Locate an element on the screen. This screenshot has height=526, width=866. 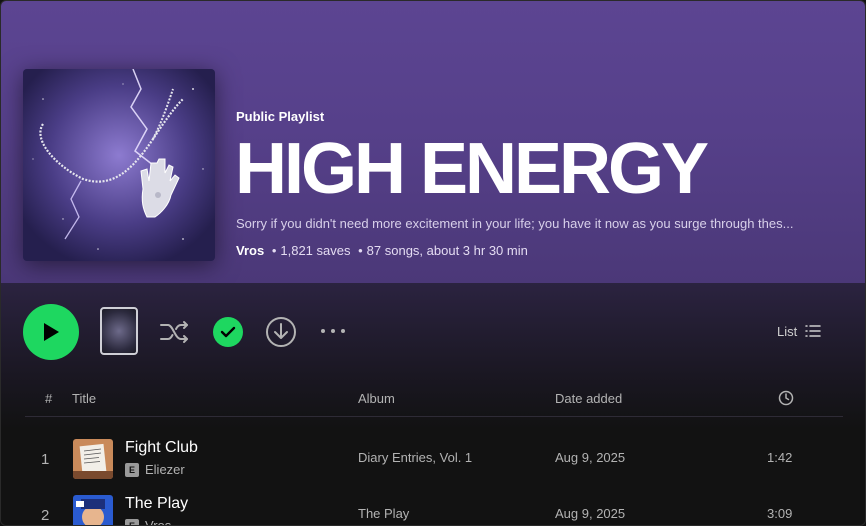
playlist-song-count: 87 songs, about 3 hr 30 min is located at coordinates (447, 250).